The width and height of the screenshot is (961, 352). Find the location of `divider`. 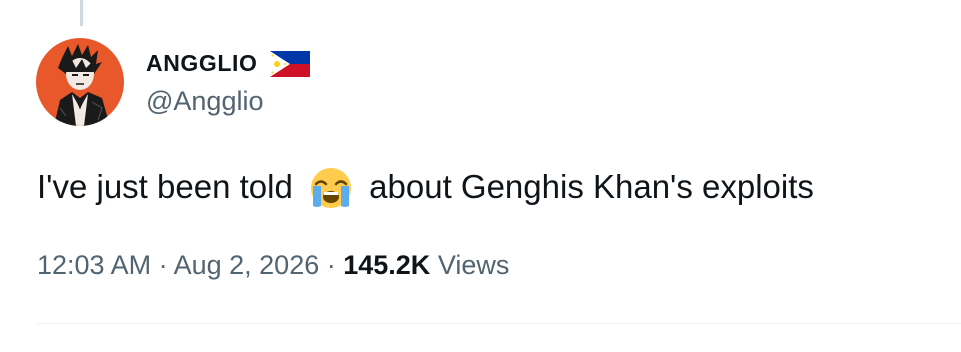

divider is located at coordinates (498, 323).